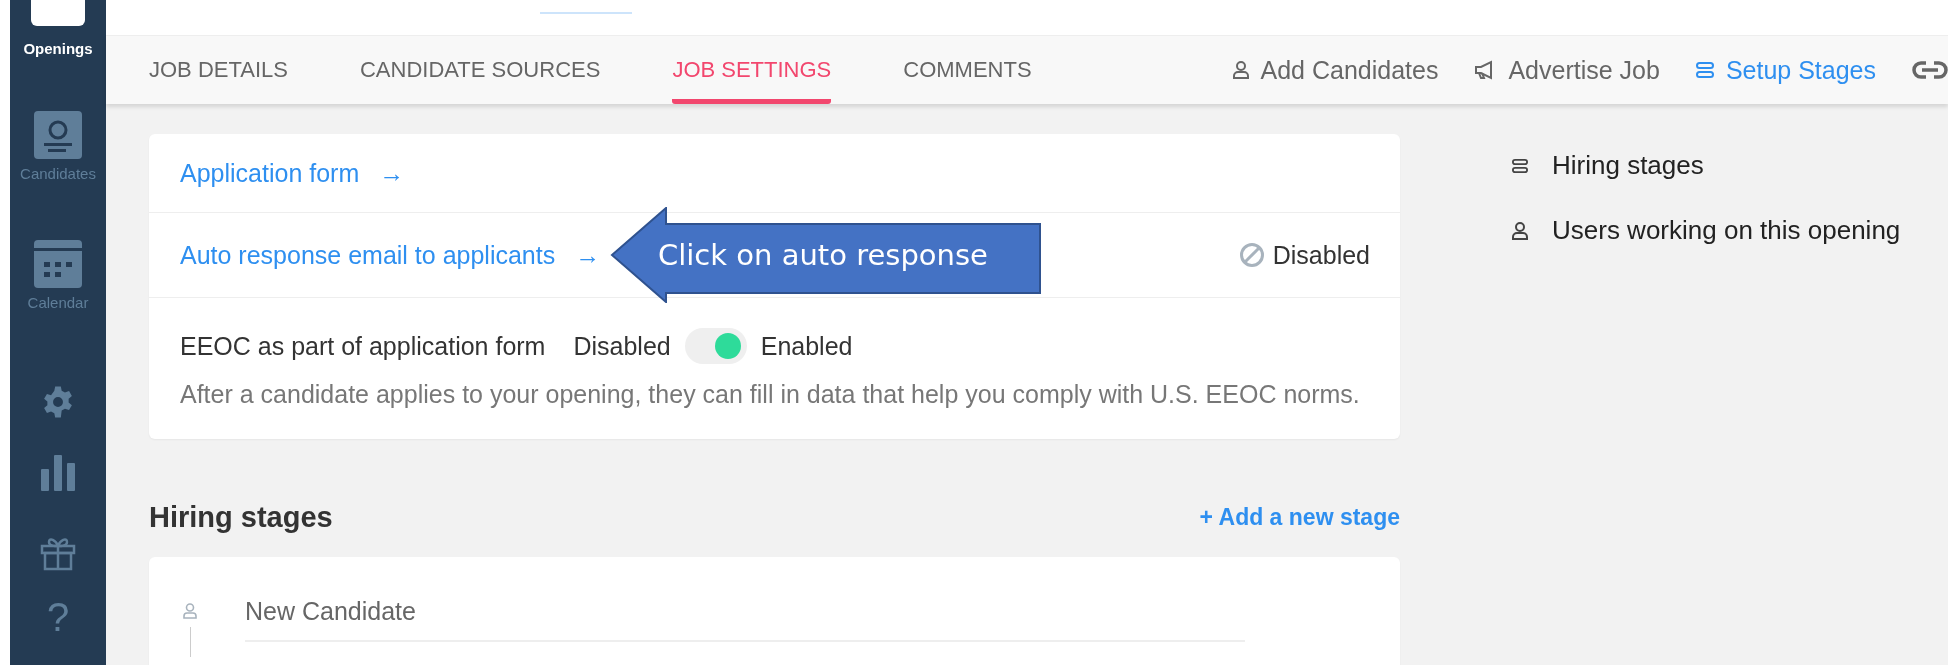 The width and height of the screenshot is (1948, 665). I want to click on logo-icon, so click(58, 13).